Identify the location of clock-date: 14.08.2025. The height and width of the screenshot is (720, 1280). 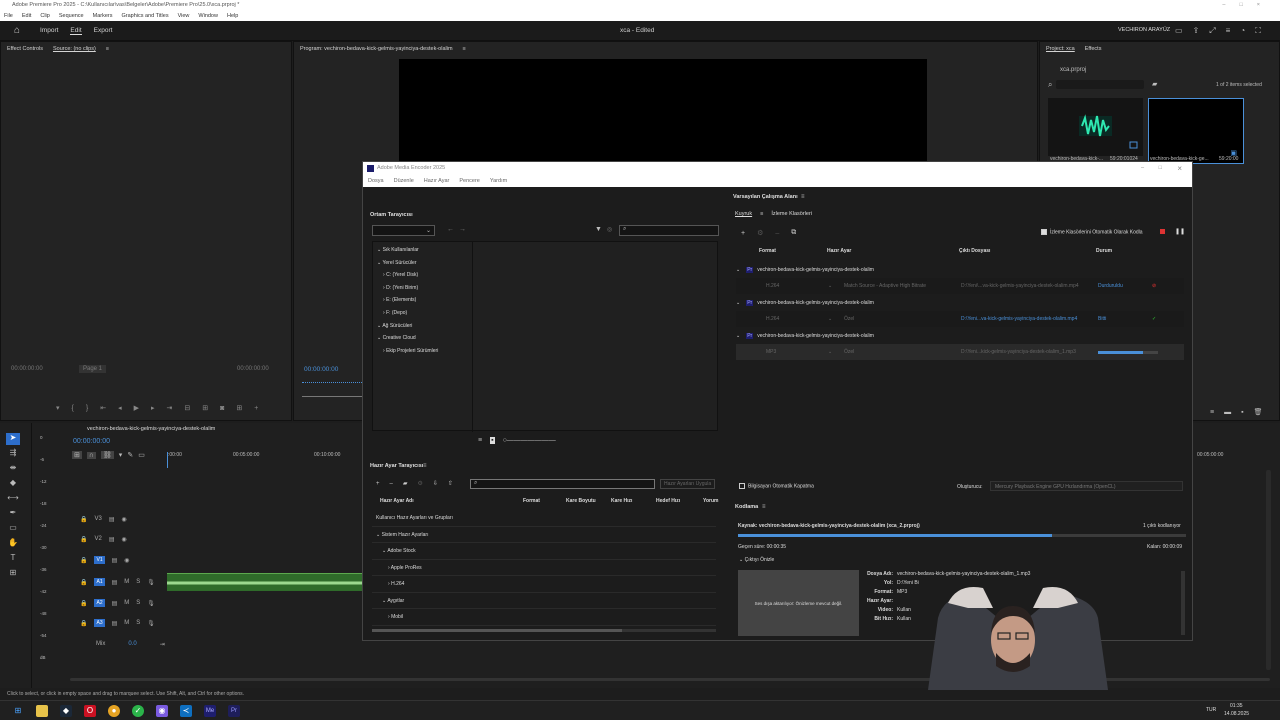
(1236, 714).